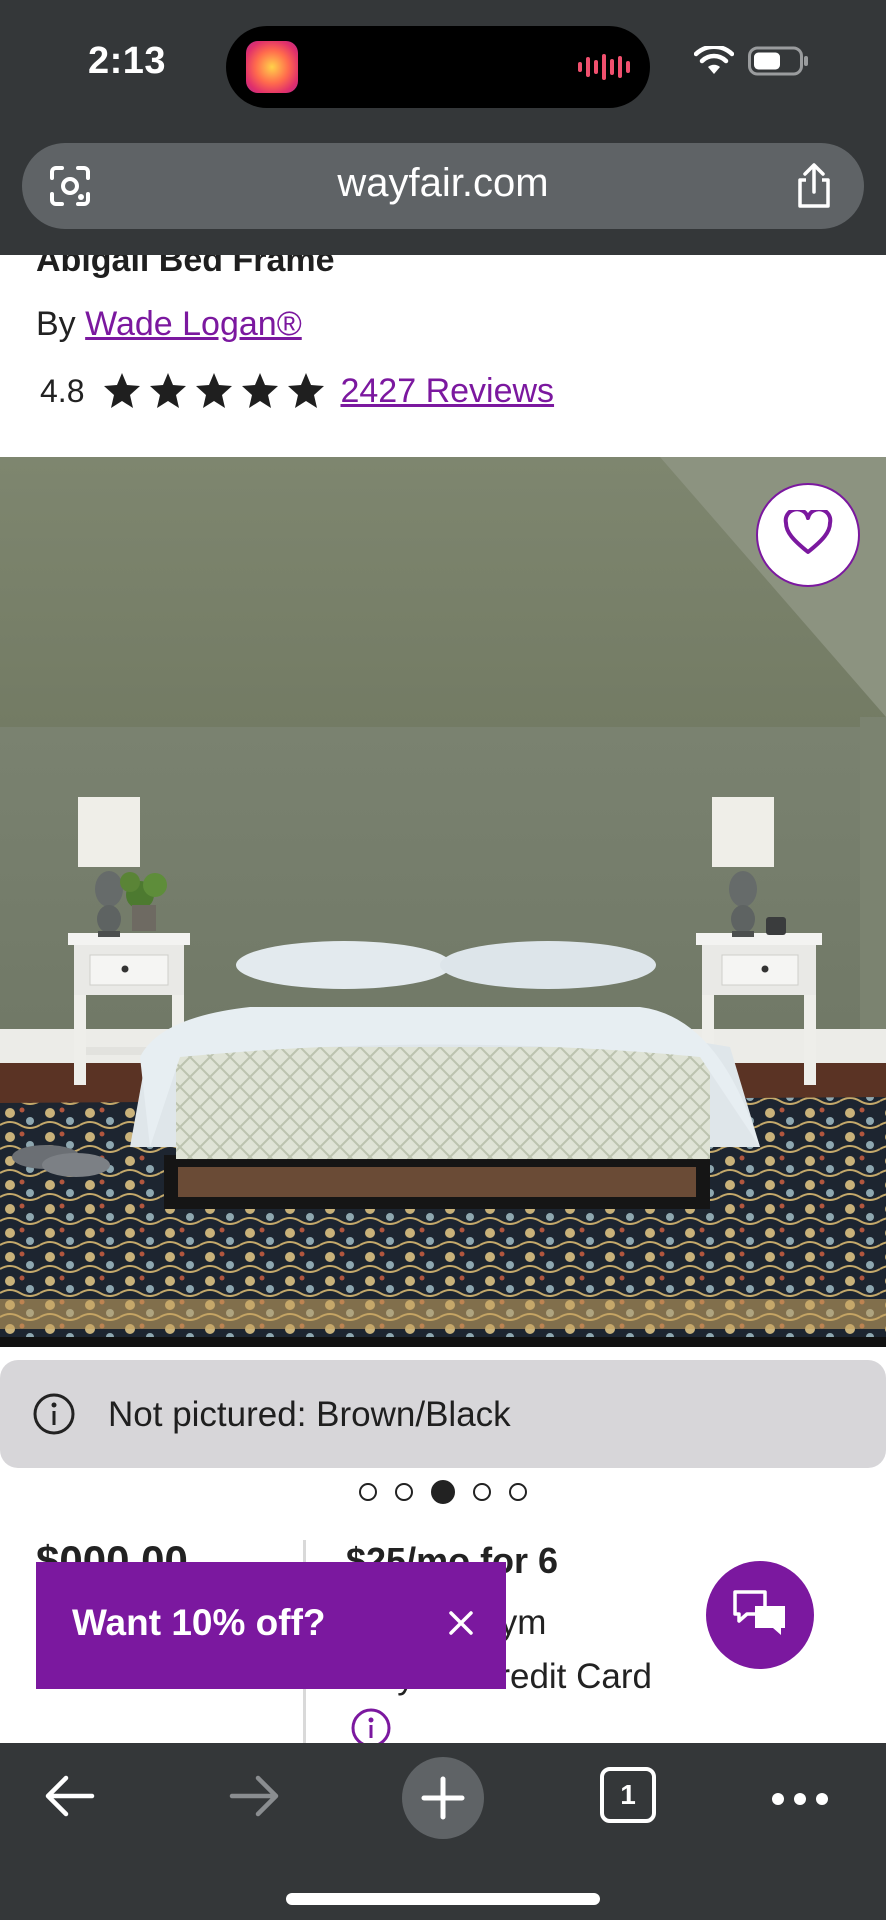 Image resolution: width=886 pixels, height=1920 pixels. I want to click on status-indicators, so click(752, 61).